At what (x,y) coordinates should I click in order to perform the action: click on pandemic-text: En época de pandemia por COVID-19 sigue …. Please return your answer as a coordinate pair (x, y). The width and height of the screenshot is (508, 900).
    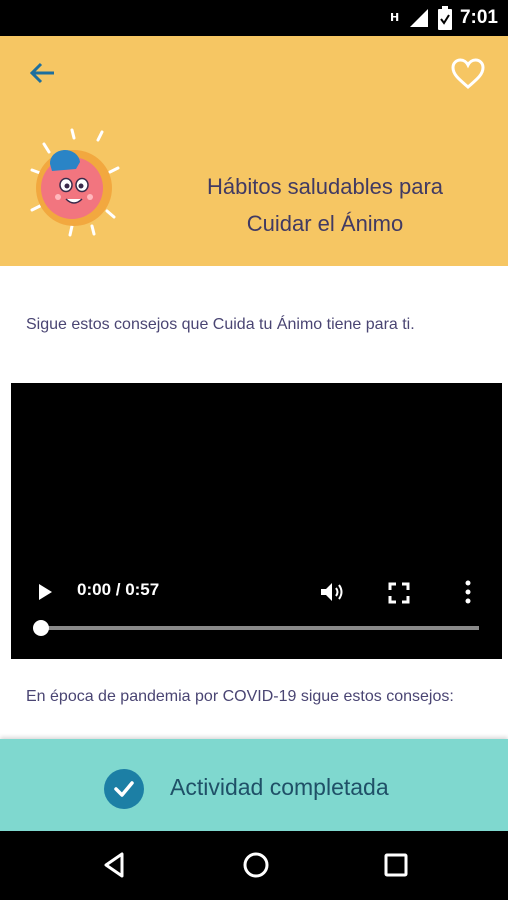
    Looking at the image, I should click on (240, 696).